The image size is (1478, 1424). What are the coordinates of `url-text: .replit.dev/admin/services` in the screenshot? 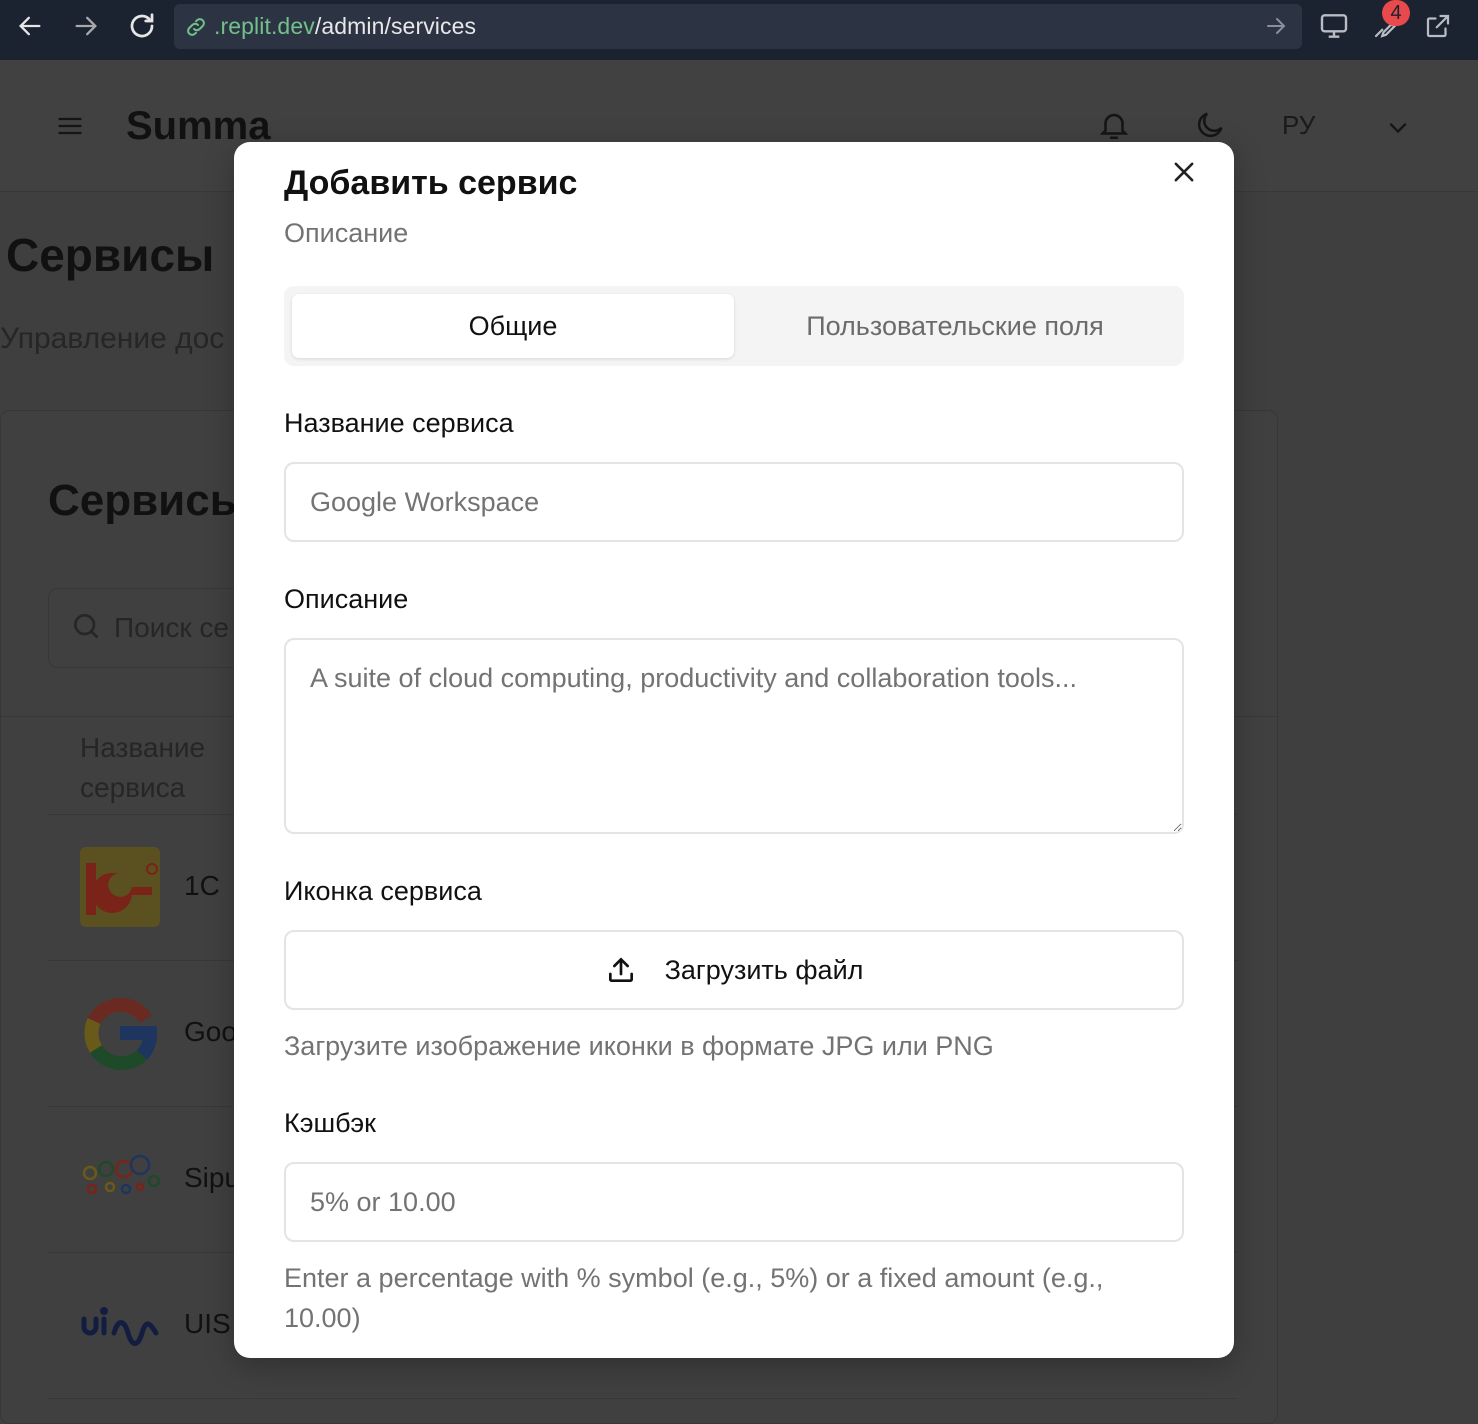 It's located at (345, 26).